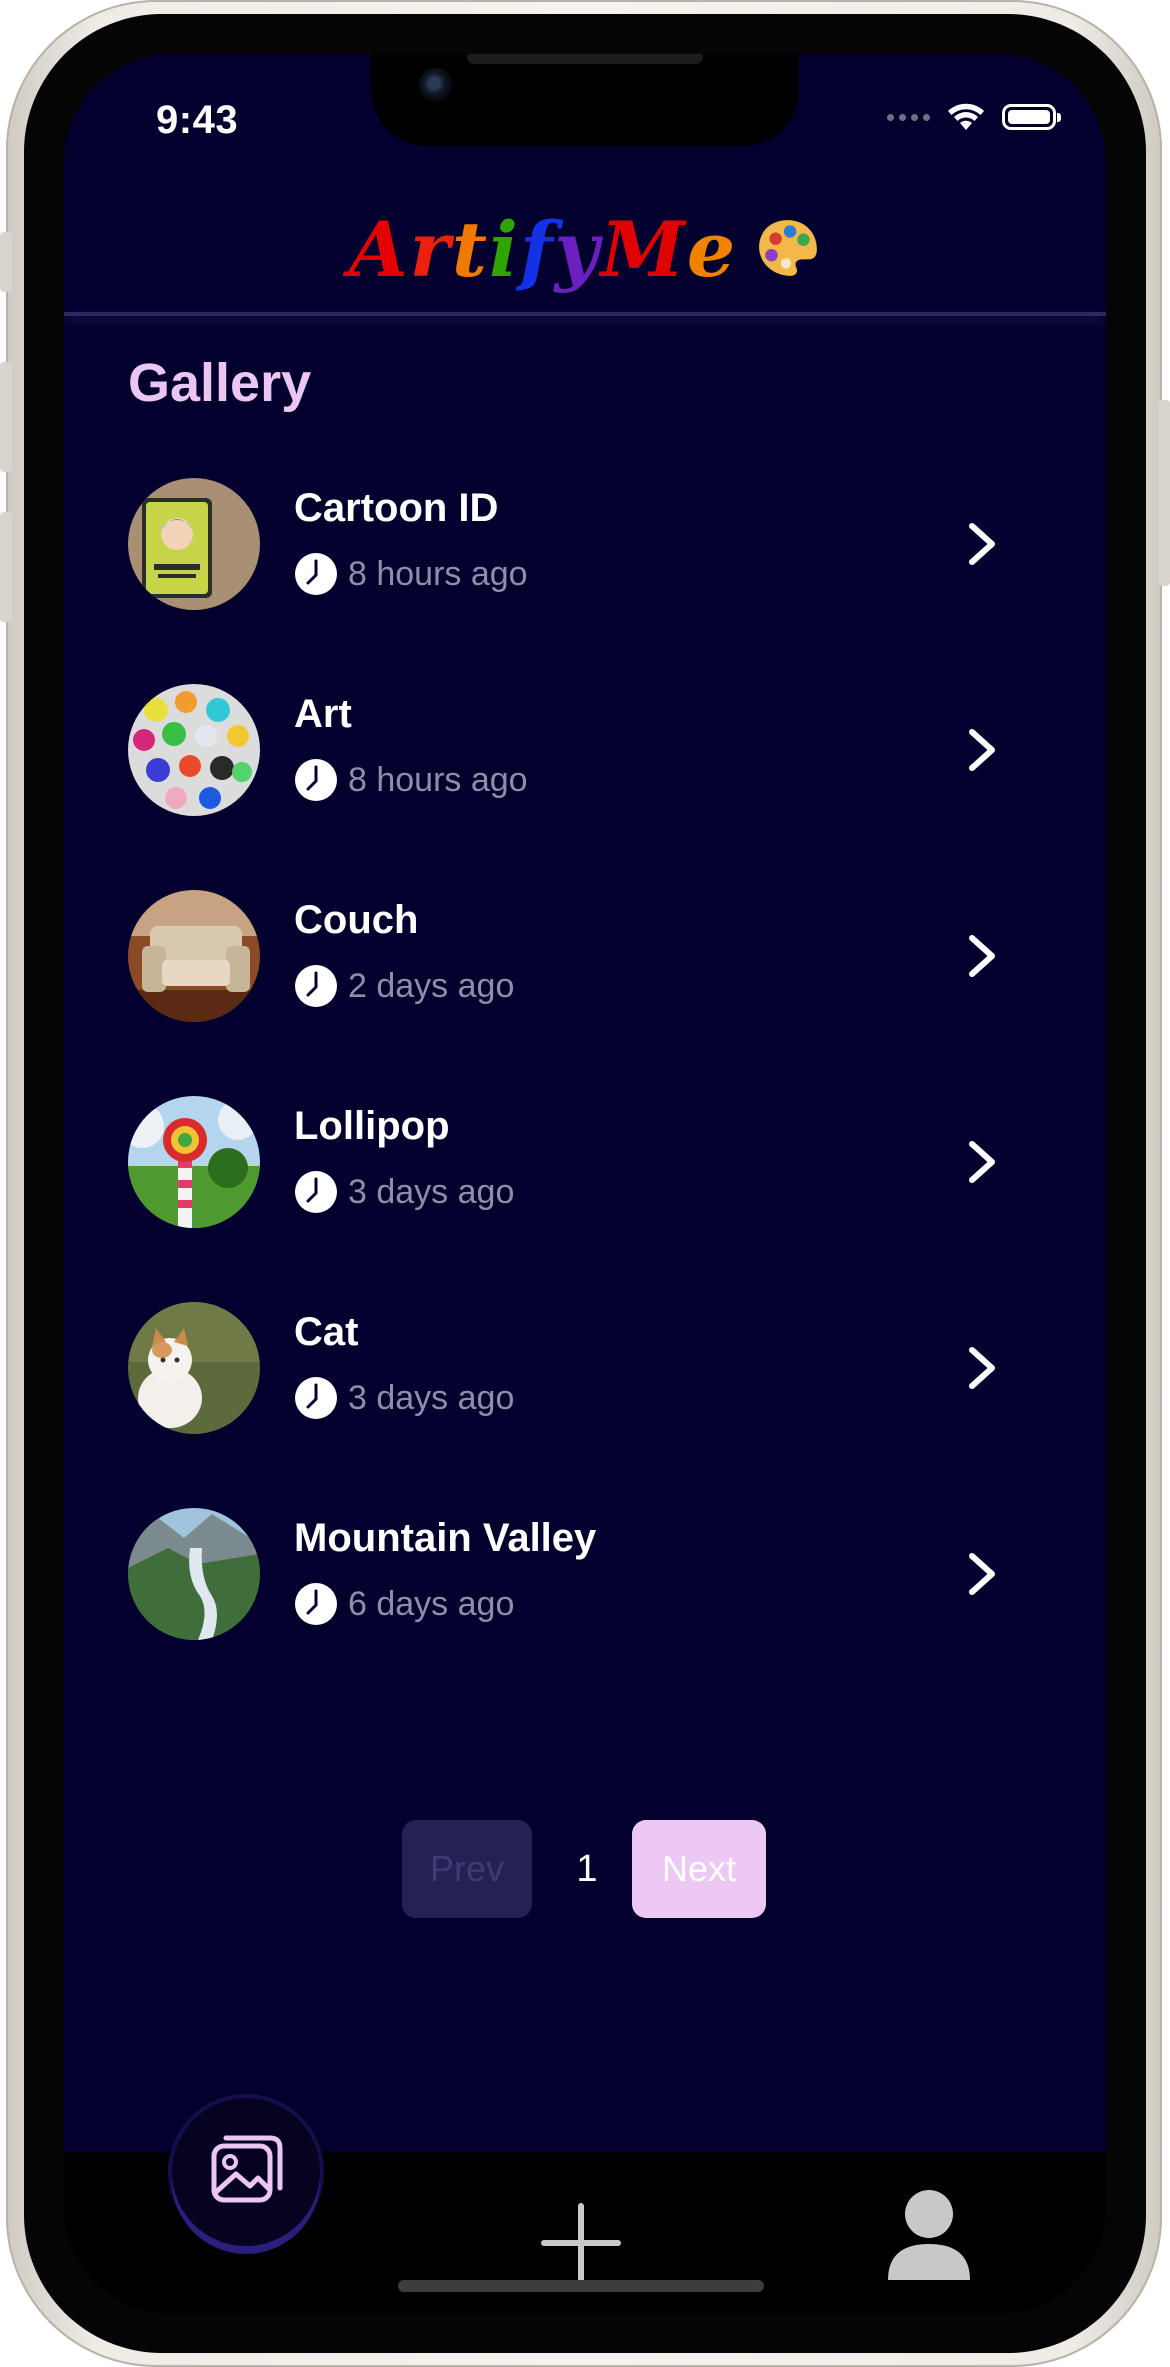  Describe the element at coordinates (585, 774) in the screenshot. I see `gallery-item-art: Art 8 hours ago` at that location.